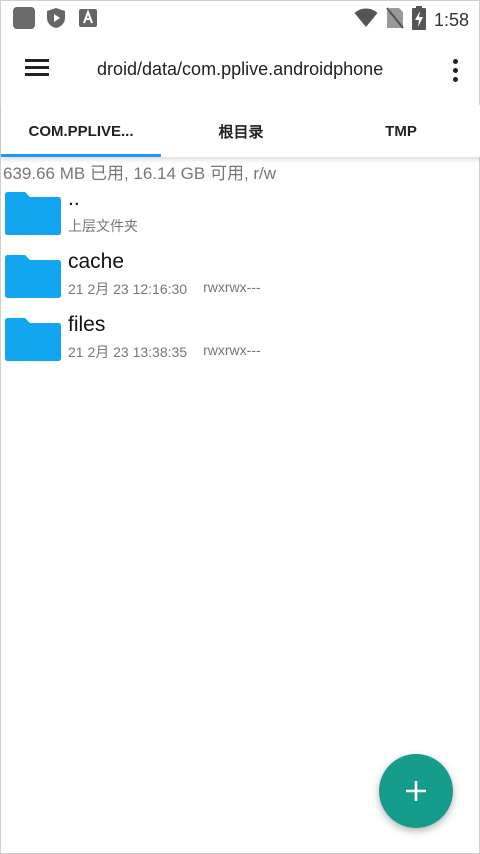  What do you see at coordinates (395, 20) in the screenshot?
I see `no-sim-icon` at bounding box center [395, 20].